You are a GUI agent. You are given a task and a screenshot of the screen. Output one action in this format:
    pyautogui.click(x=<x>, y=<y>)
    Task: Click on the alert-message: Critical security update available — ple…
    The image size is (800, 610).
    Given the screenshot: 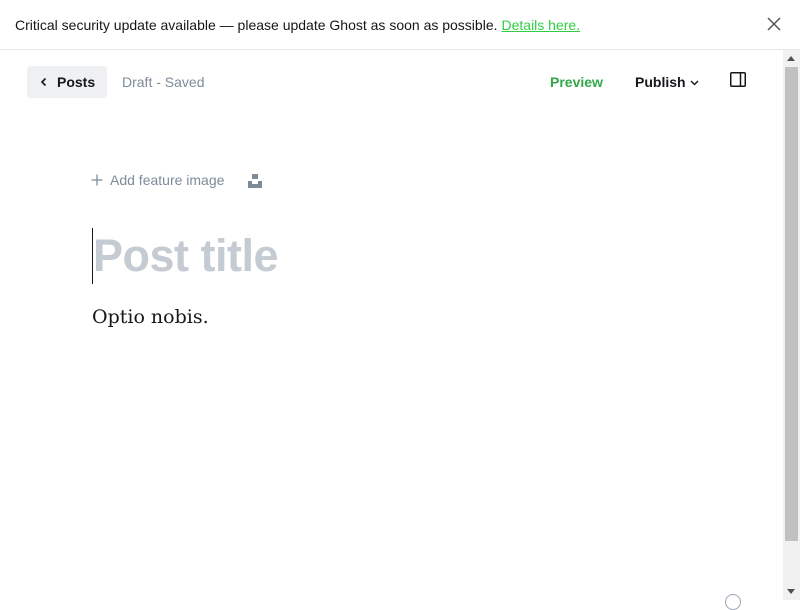 What is the action you would take?
    pyautogui.click(x=256, y=24)
    